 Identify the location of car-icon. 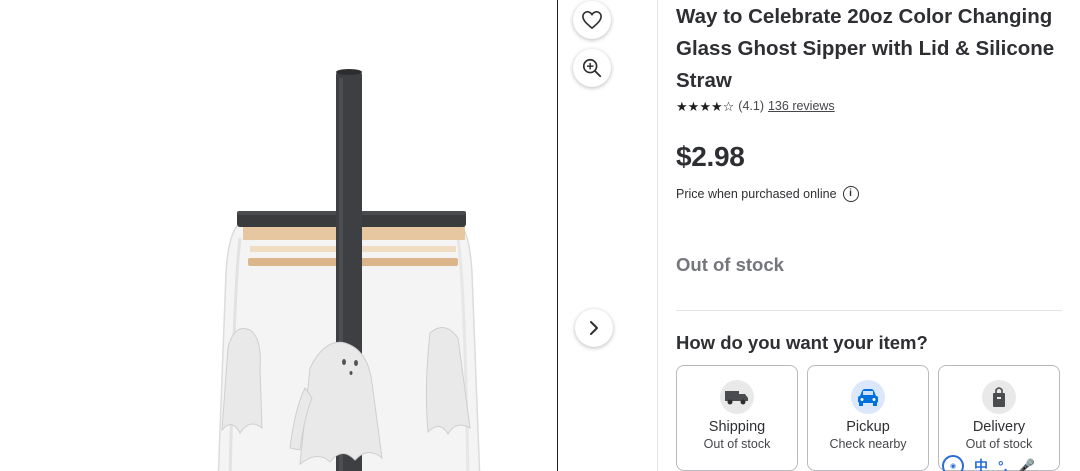
(868, 397).